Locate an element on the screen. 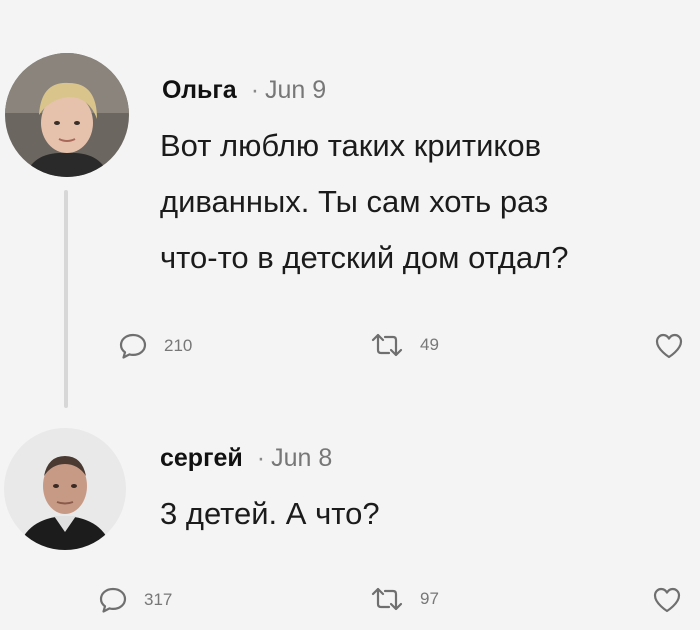 The width and height of the screenshot is (700, 630). avatar-olga is located at coordinates (67, 115).